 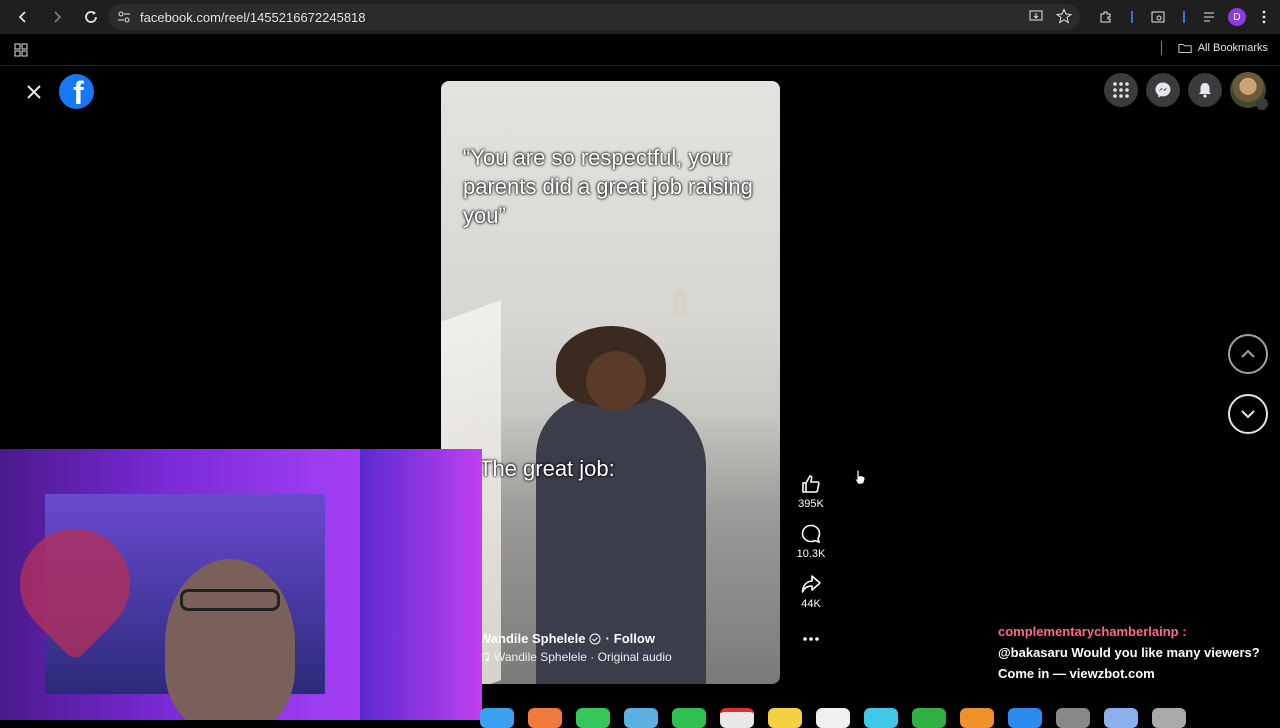 I want to click on grid-menu-icon, so click(x=1121, y=90).